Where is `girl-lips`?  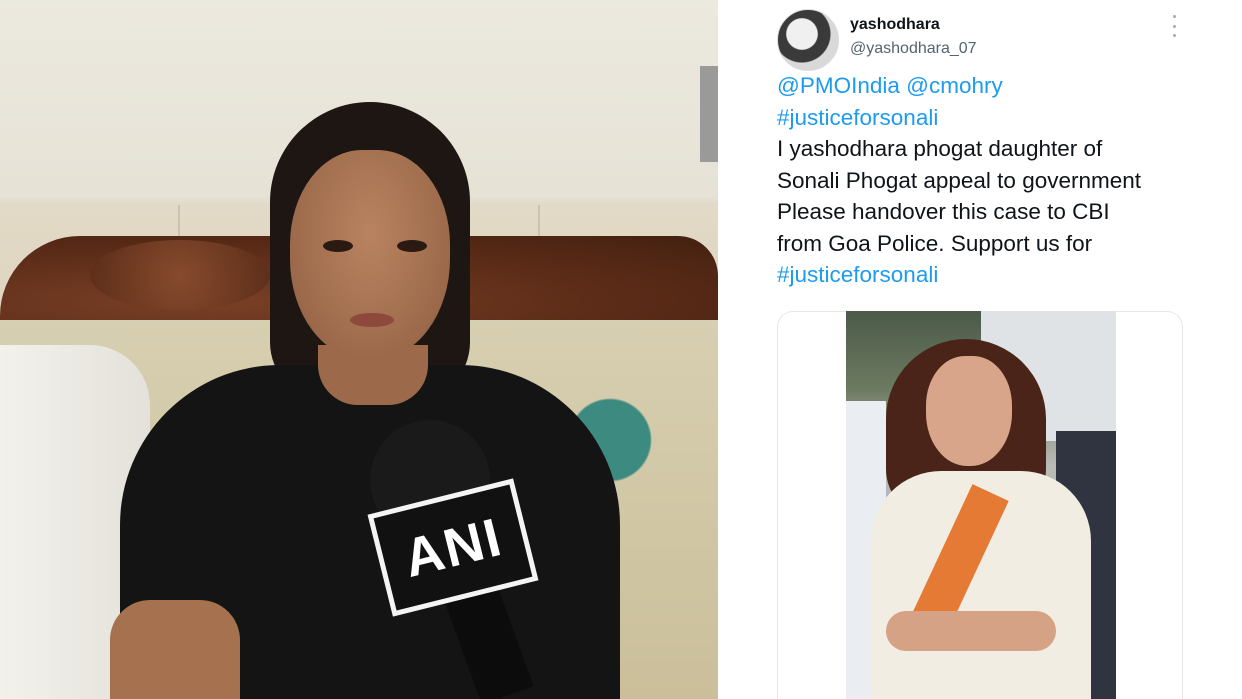 girl-lips is located at coordinates (372, 320).